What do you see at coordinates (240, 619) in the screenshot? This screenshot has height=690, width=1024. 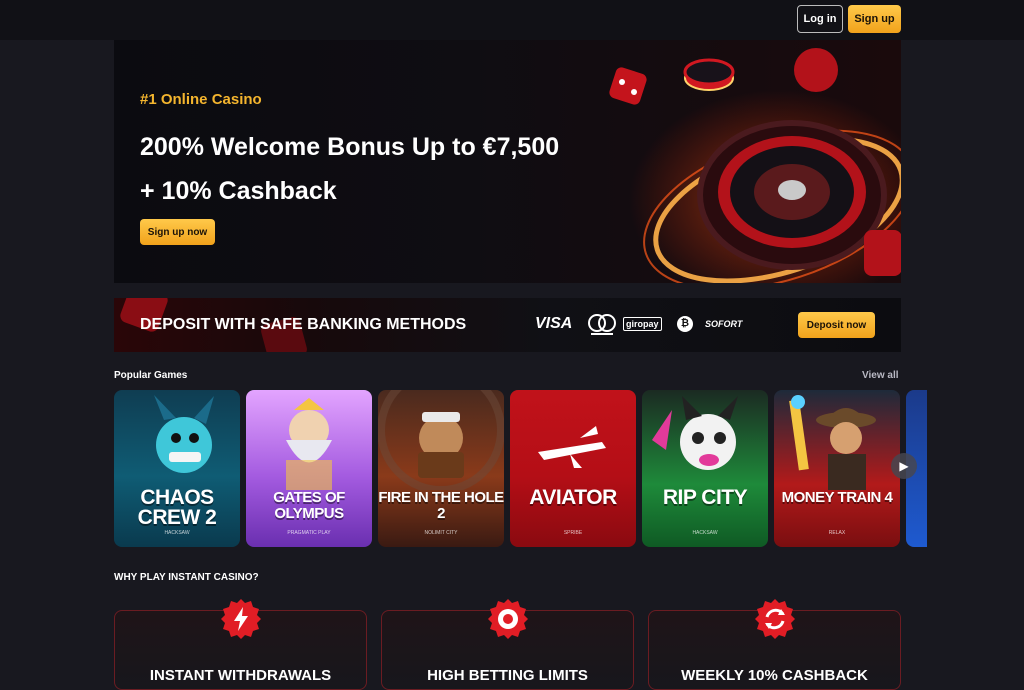 I see `lightning-icon` at bounding box center [240, 619].